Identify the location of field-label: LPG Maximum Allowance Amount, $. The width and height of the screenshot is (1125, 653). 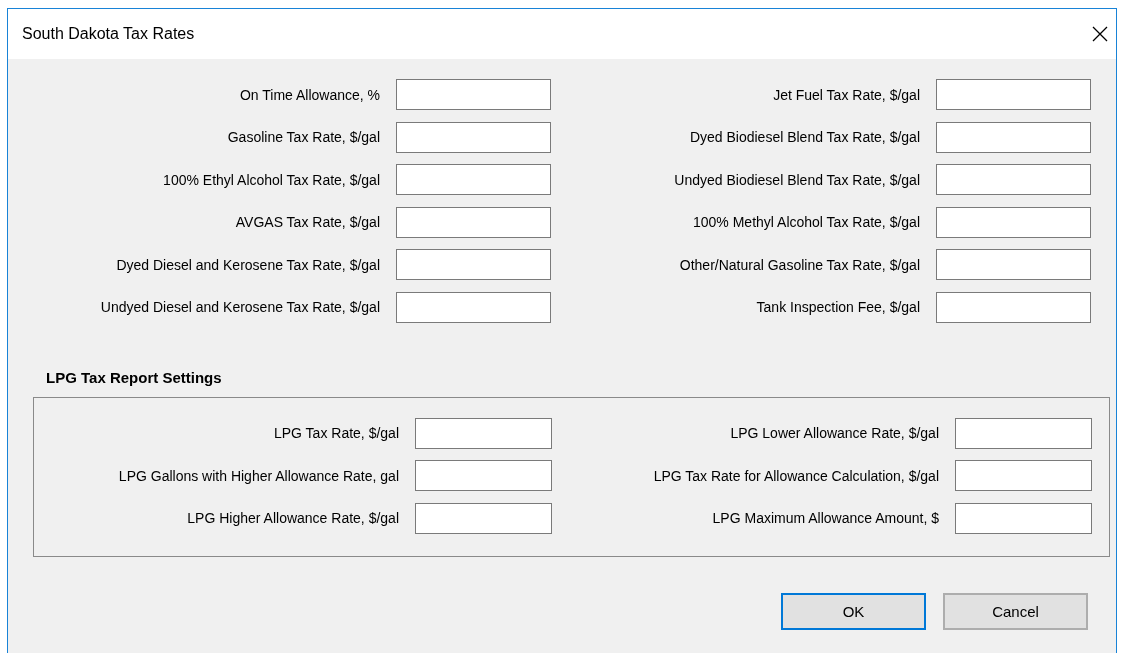
(825, 518).